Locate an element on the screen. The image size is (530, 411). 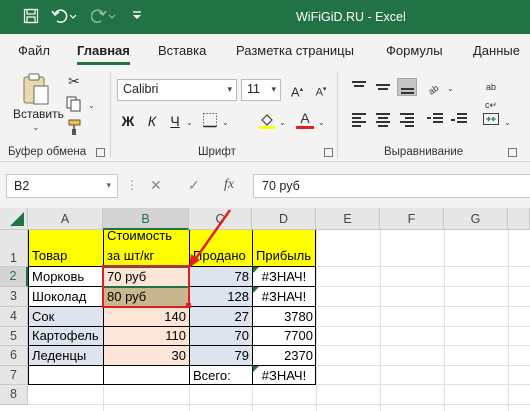
enter-icon: ✓ is located at coordinates (194, 185).